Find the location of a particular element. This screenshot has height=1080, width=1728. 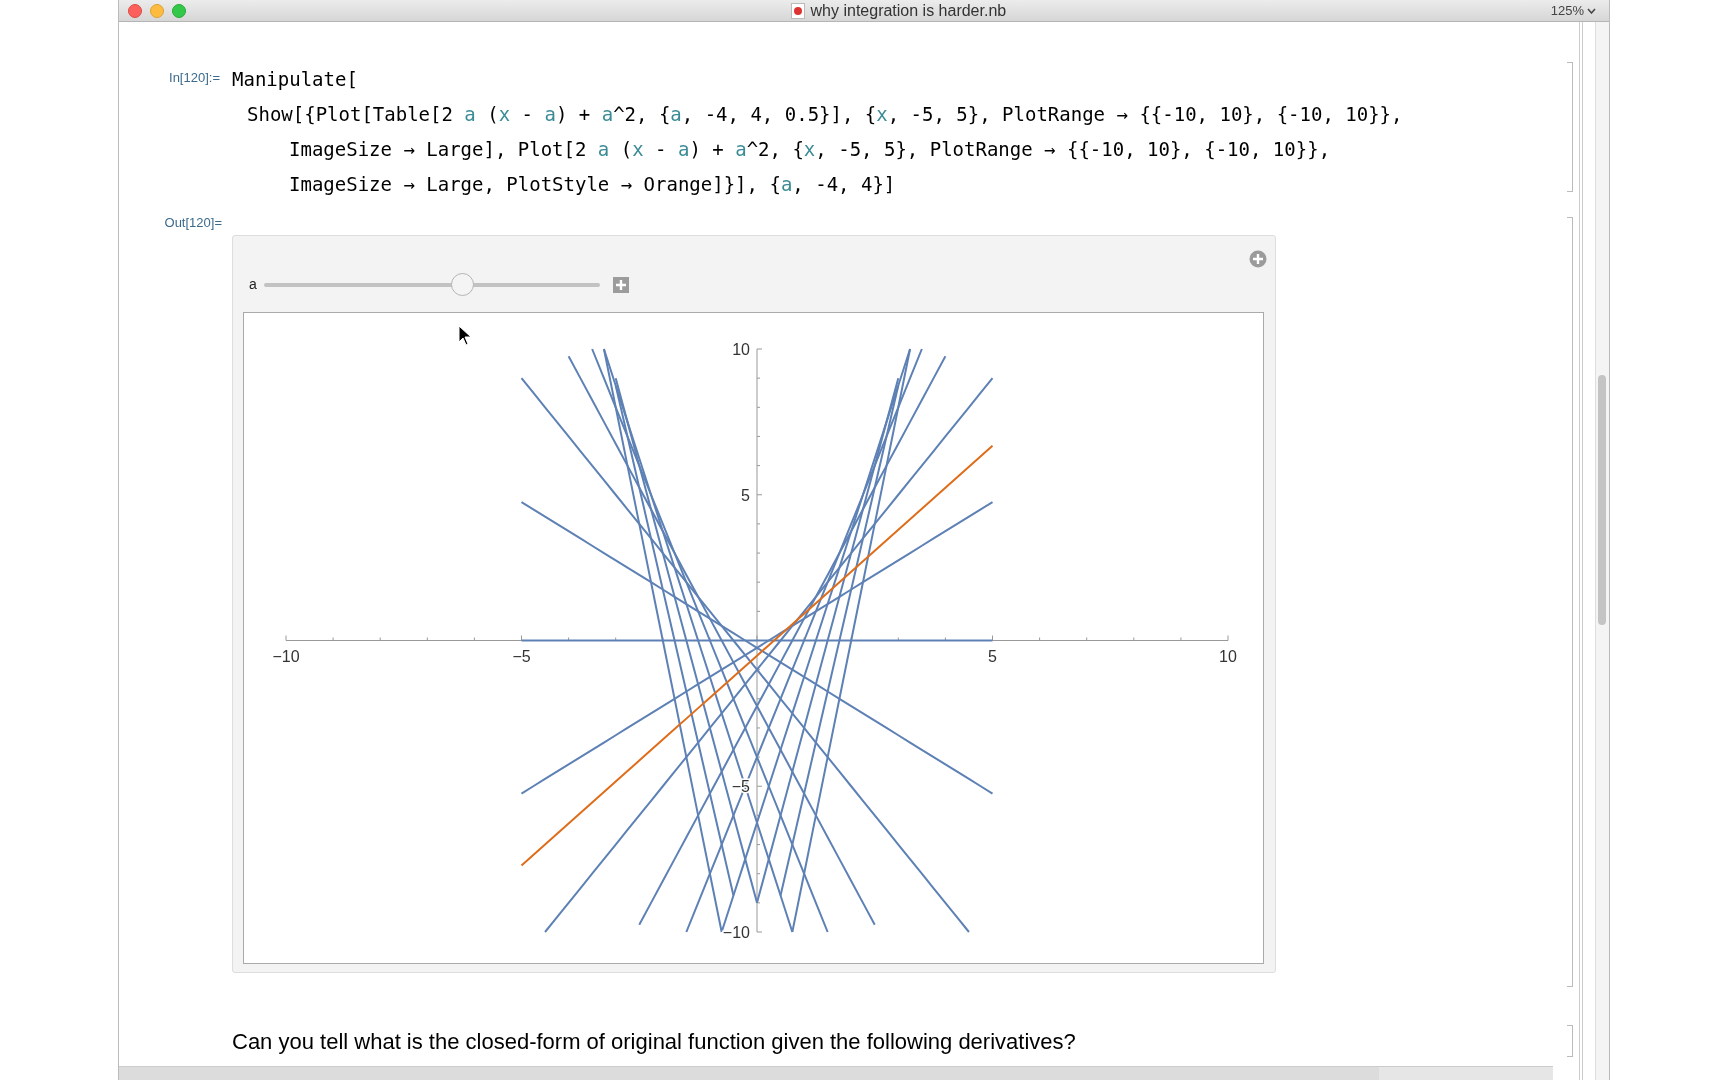

slider-label: a is located at coordinates (253, 284).